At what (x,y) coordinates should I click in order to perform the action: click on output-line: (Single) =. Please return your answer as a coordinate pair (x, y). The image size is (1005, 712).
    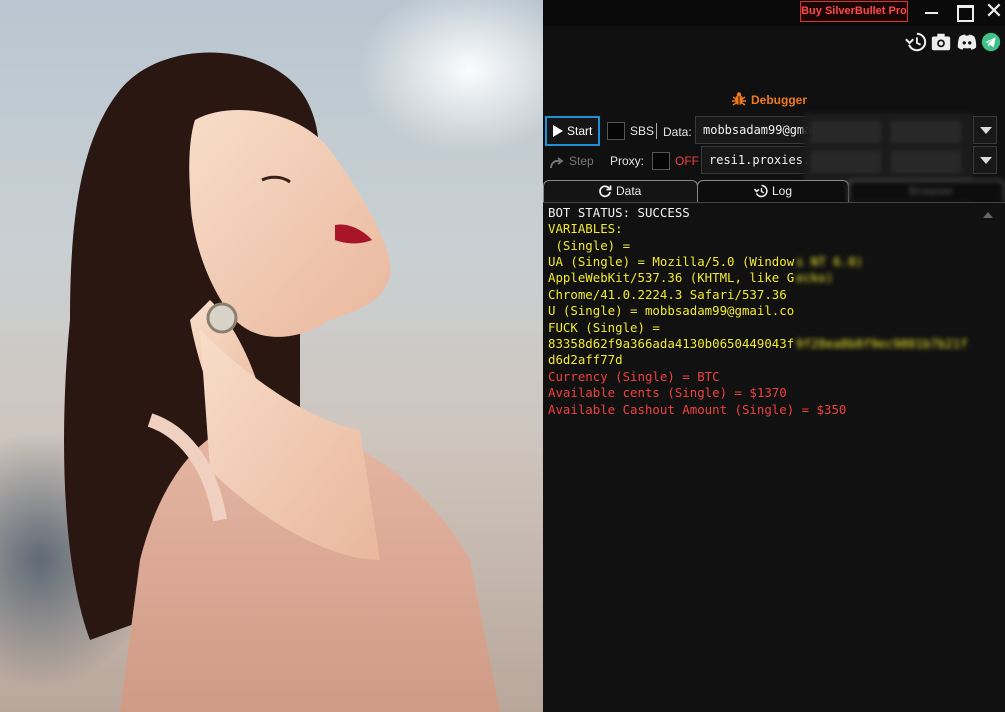
    Looking at the image, I should click on (589, 245).